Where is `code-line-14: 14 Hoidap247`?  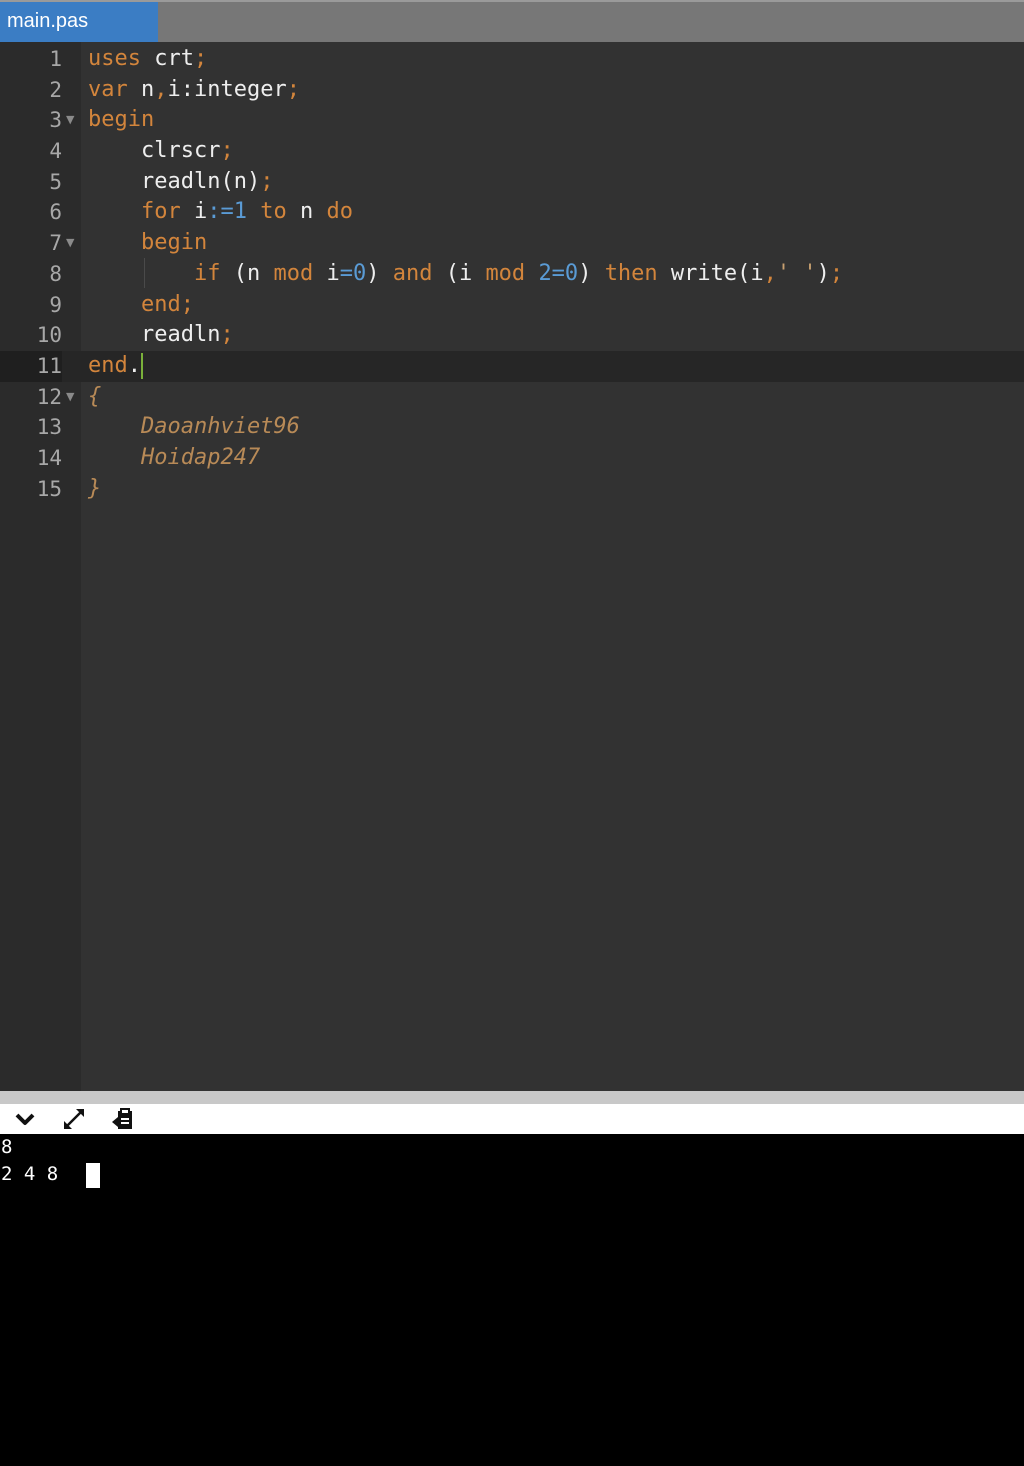 code-line-14: 14 Hoidap247 is located at coordinates (512, 458).